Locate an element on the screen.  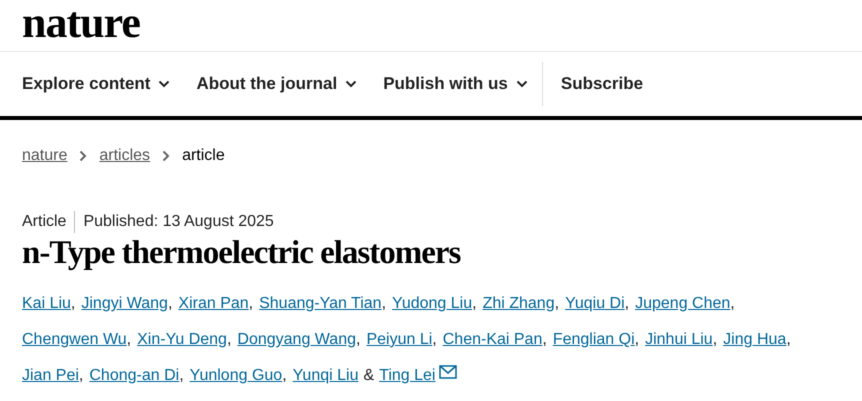
author-link: Jinhui Liu is located at coordinates (679, 340).